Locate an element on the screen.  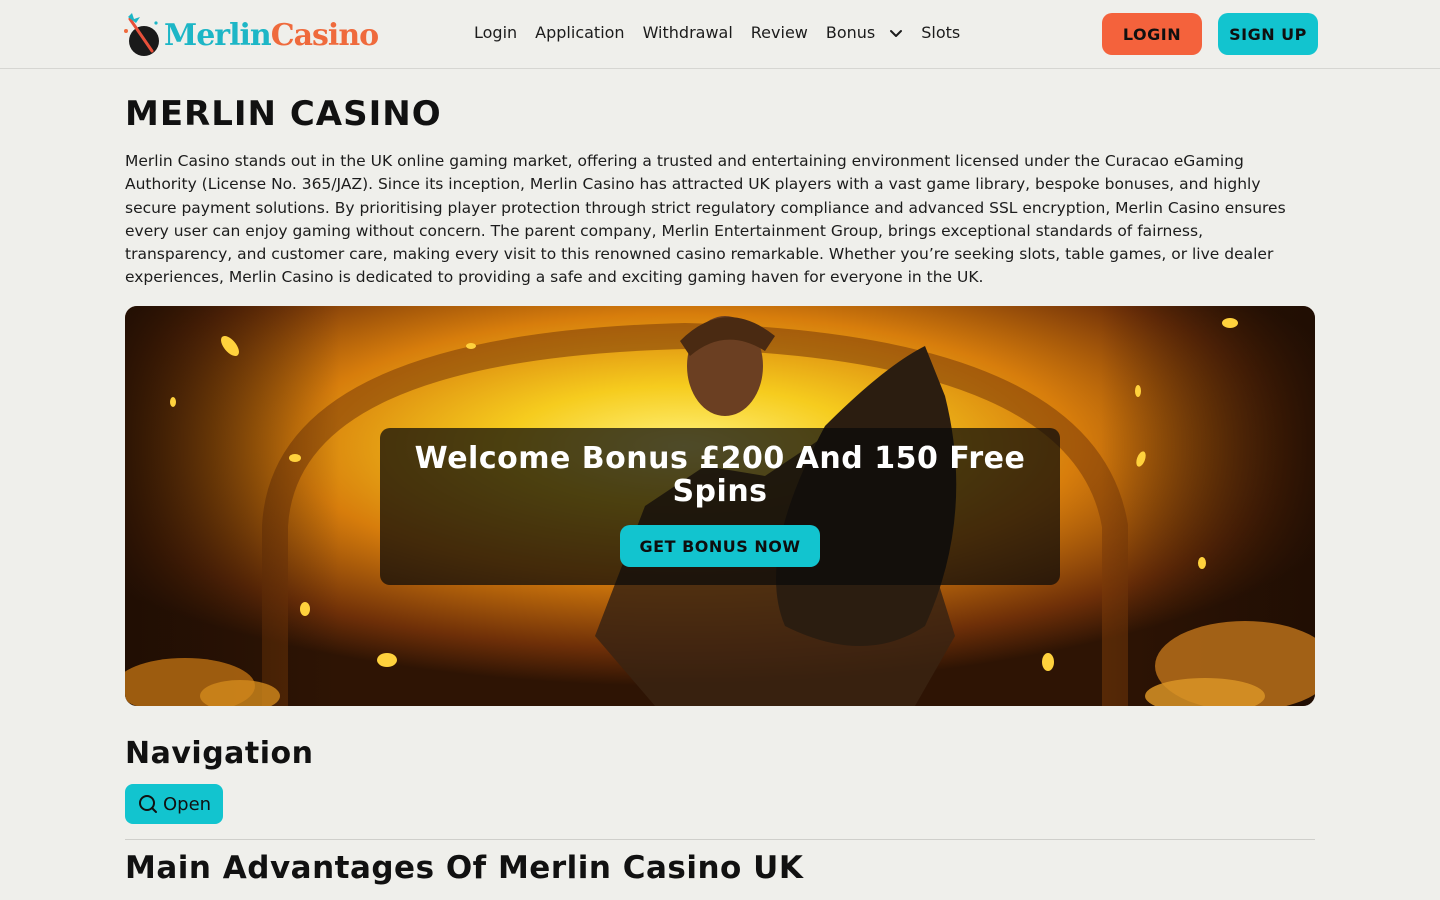
nav-slots: Slots is located at coordinates (940, 33).